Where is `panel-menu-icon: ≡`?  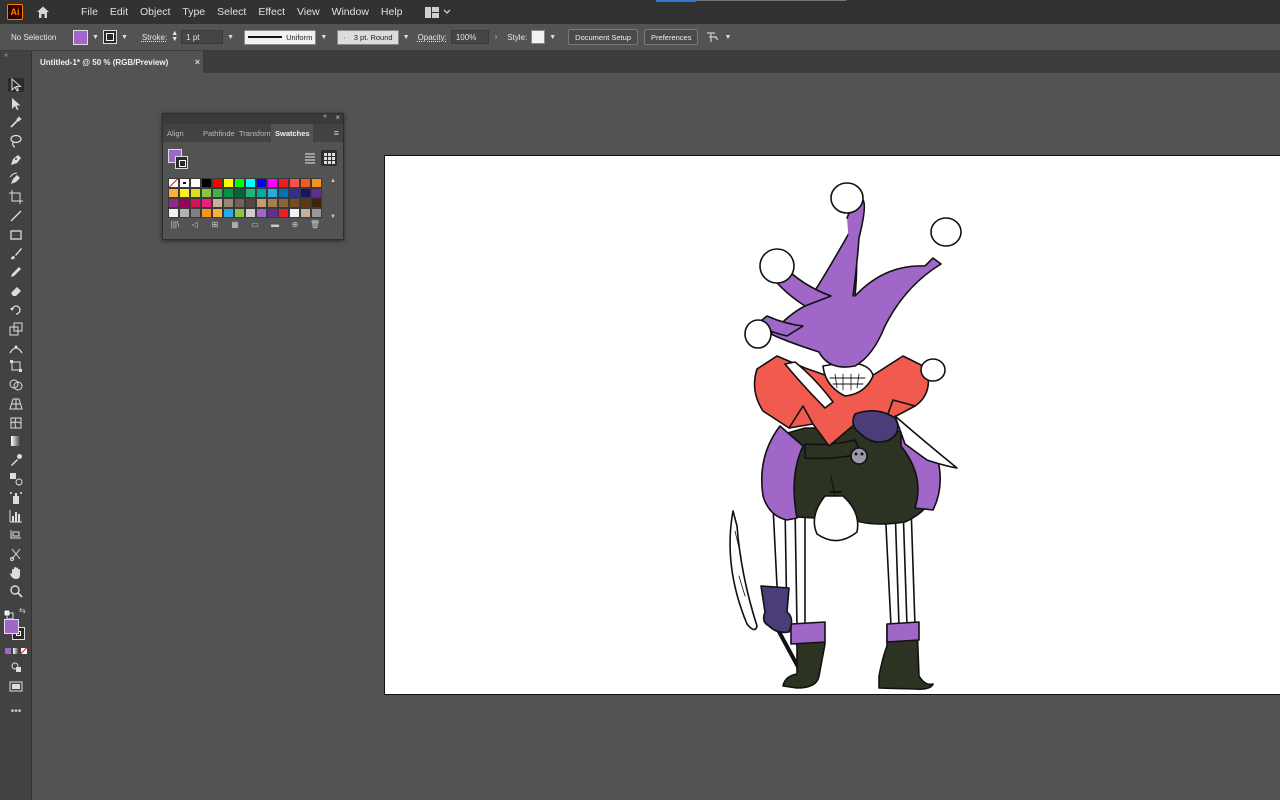 panel-menu-icon: ≡ is located at coordinates (336, 133).